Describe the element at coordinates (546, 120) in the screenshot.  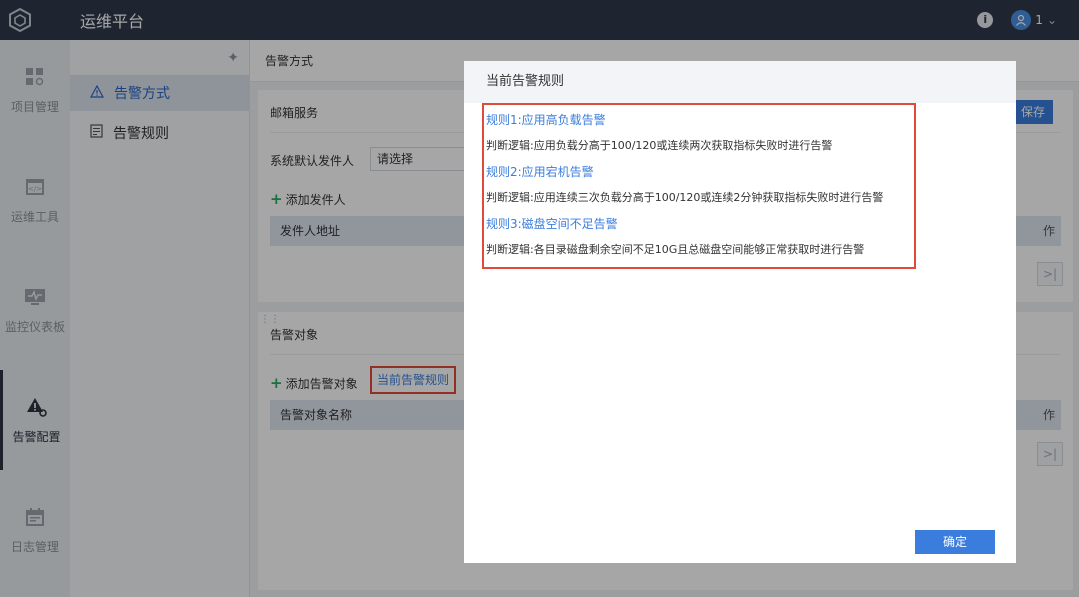
I see `rule-title: 规则1:应用高负载告警` at that location.